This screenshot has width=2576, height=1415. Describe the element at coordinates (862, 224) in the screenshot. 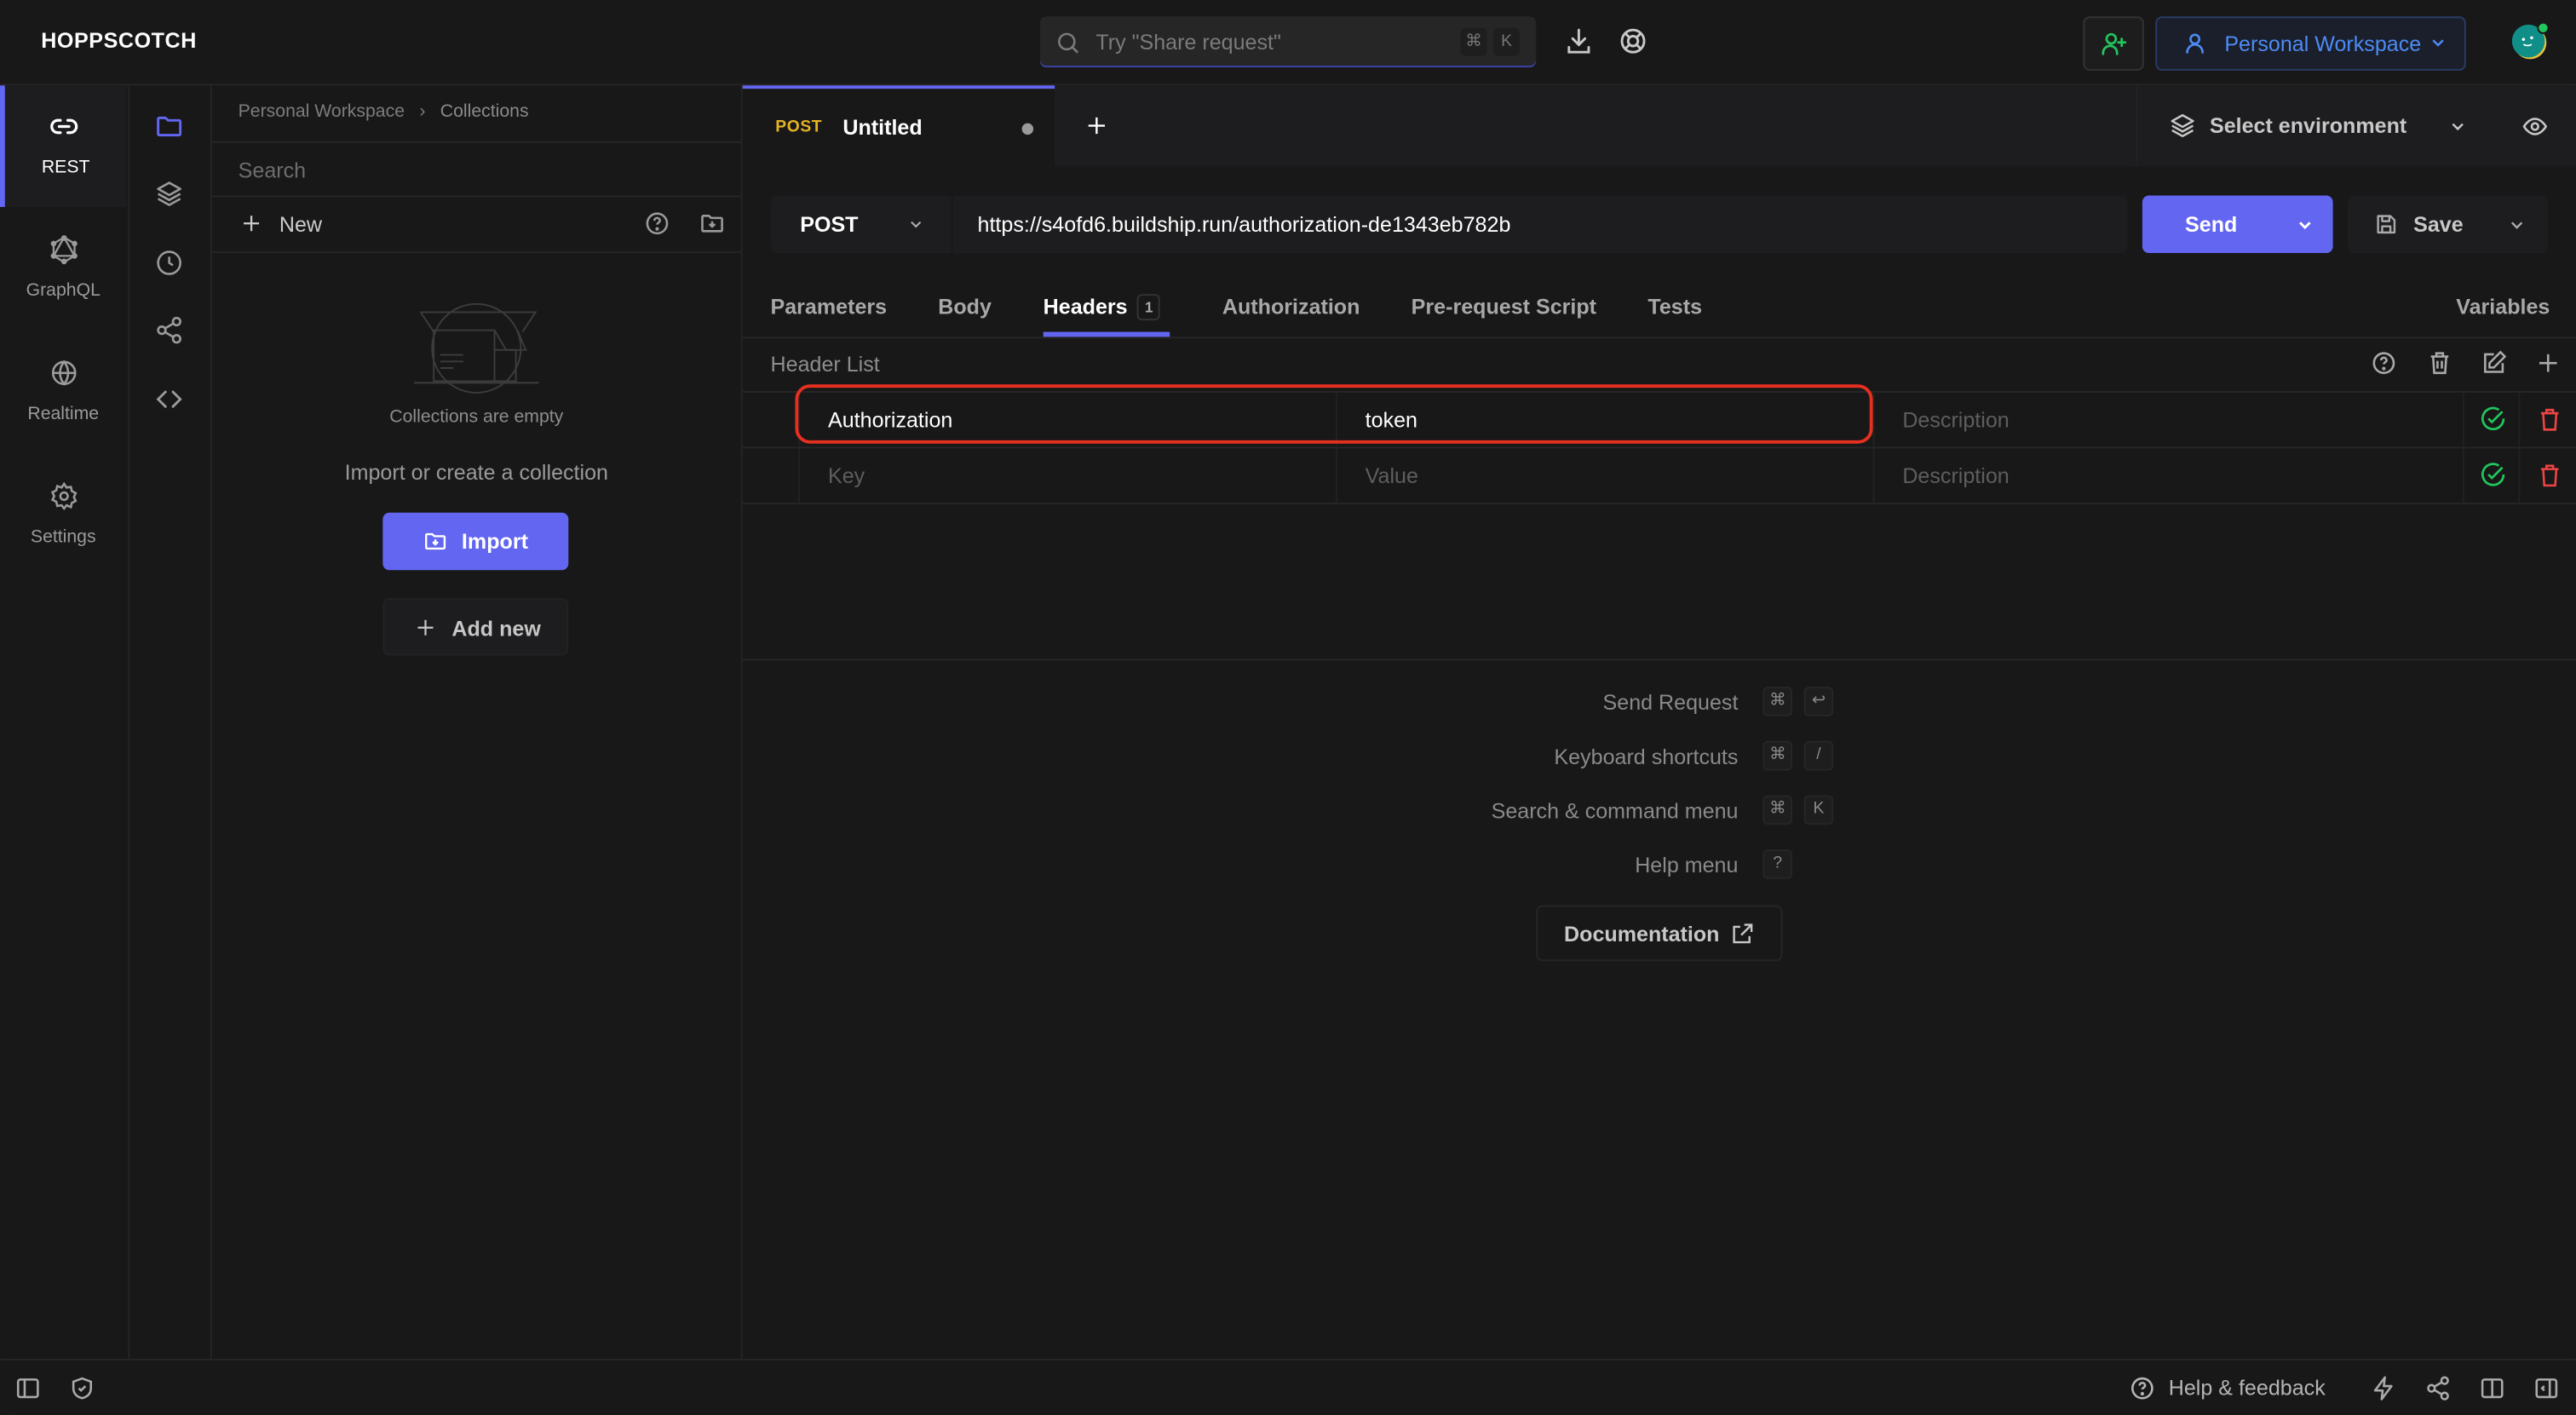

I see `method-select: POST` at that location.